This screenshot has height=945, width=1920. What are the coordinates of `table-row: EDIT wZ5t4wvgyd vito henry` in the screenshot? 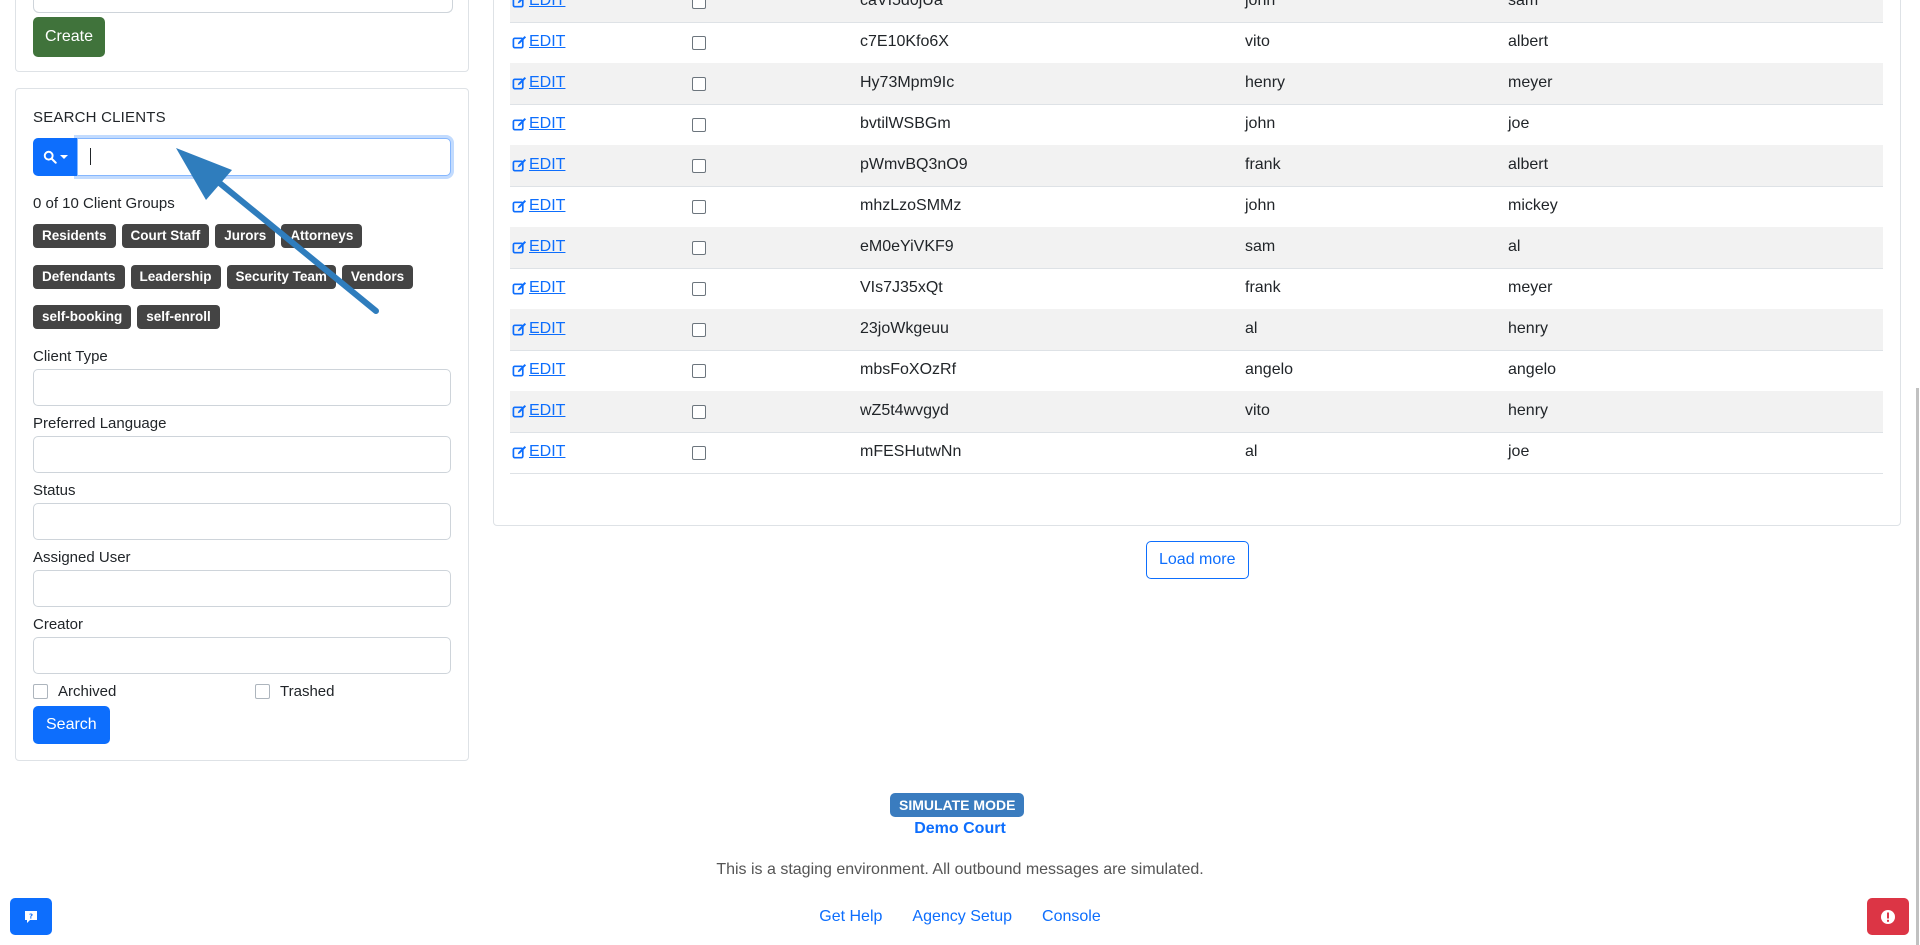 It's located at (1196, 412).